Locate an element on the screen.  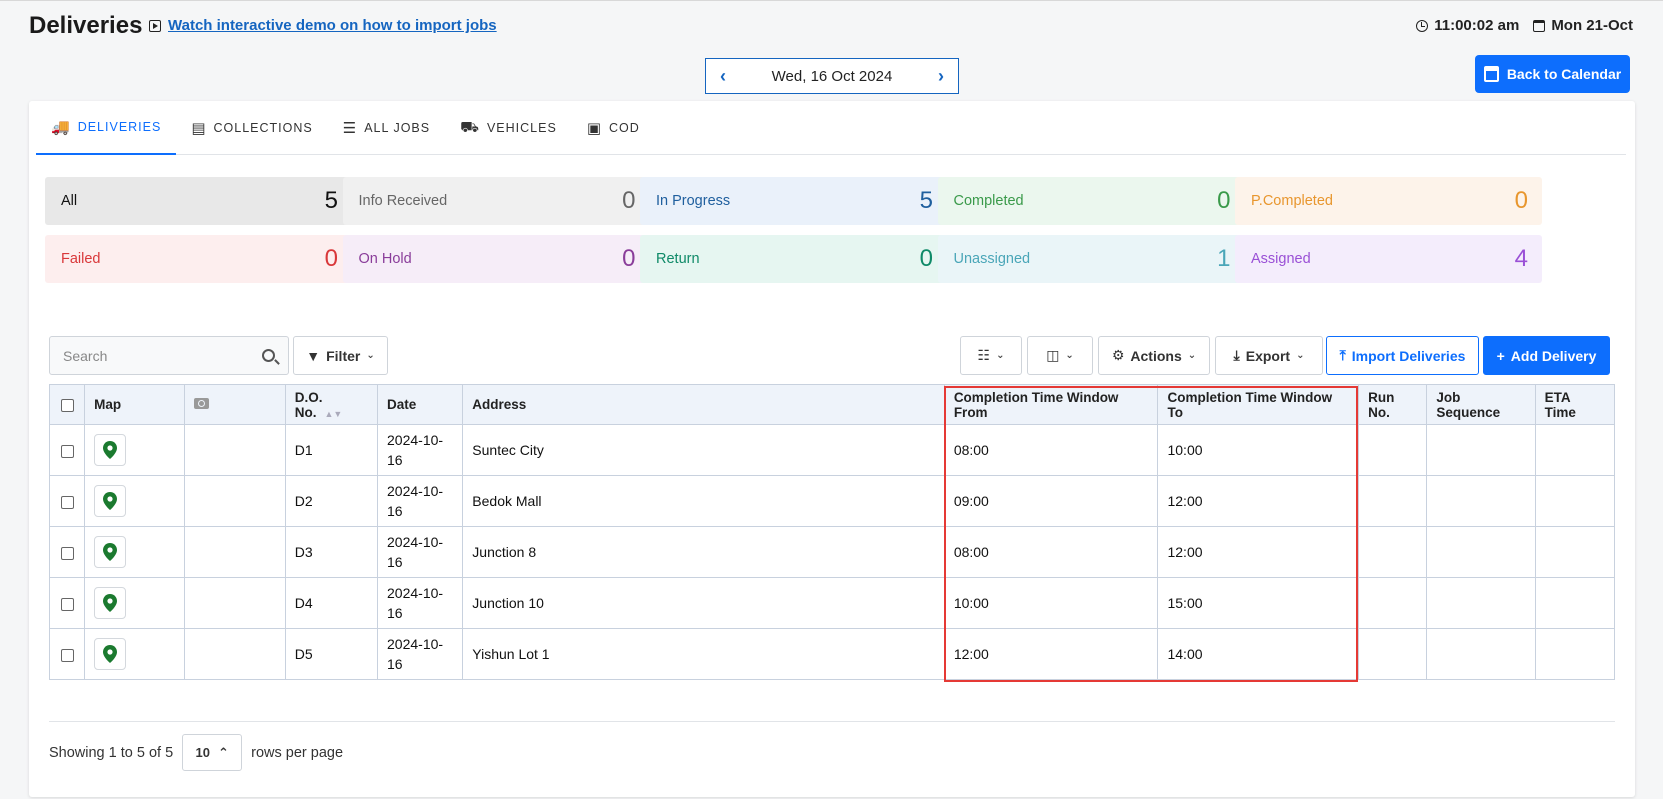
clock-icon is located at coordinates (1422, 25).